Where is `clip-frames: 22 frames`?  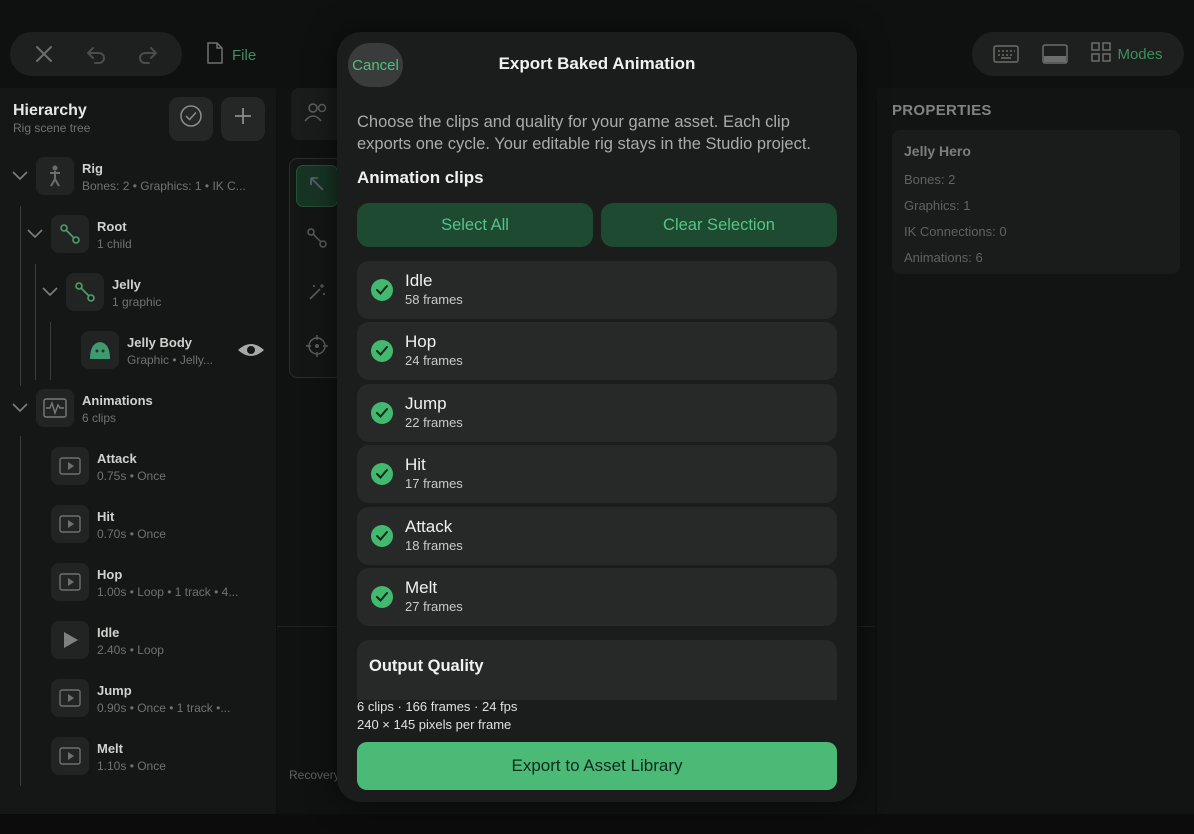 clip-frames: 22 frames is located at coordinates (434, 422).